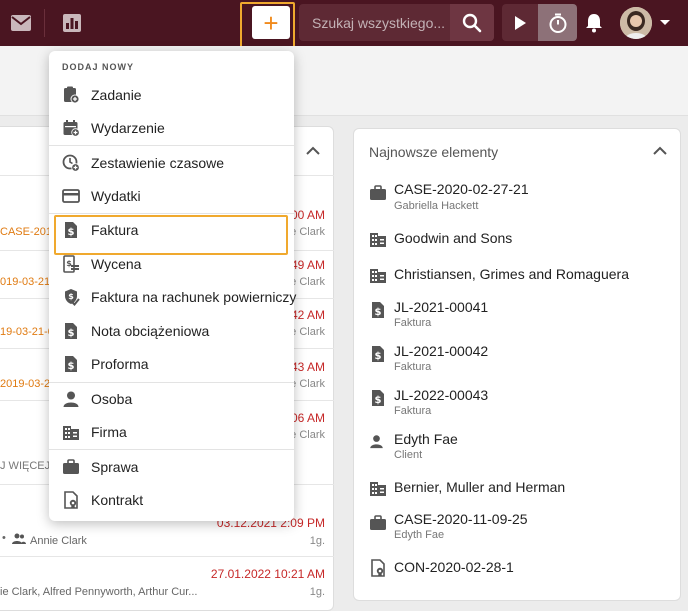  What do you see at coordinates (72, 95) in the screenshot?
I see `task-add-icon` at bounding box center [72, 95].